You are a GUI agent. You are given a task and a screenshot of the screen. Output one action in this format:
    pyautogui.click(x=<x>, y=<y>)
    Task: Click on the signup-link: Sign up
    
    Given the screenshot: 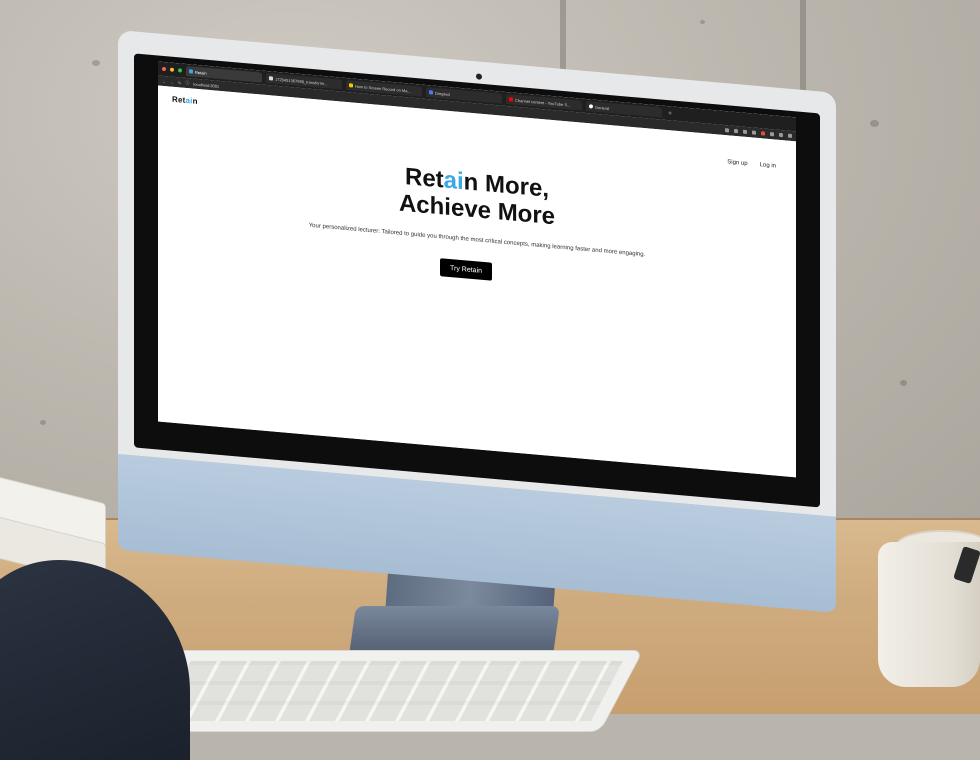 What is the action you would take?
    pyautogui.click(x=737, y=163)
    